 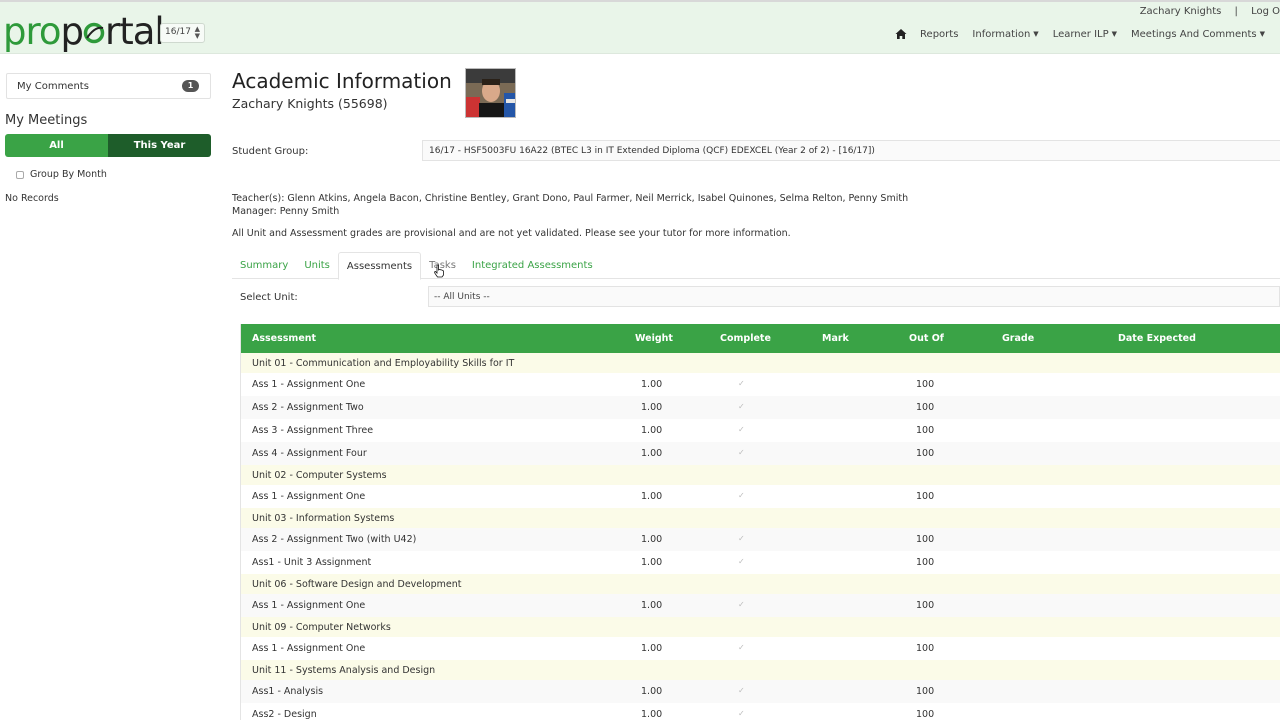 What do you see at coordinates (379, 266) in the screenshot?
I see `tab-assessments: Assessments` at bounding box center [379, 266].